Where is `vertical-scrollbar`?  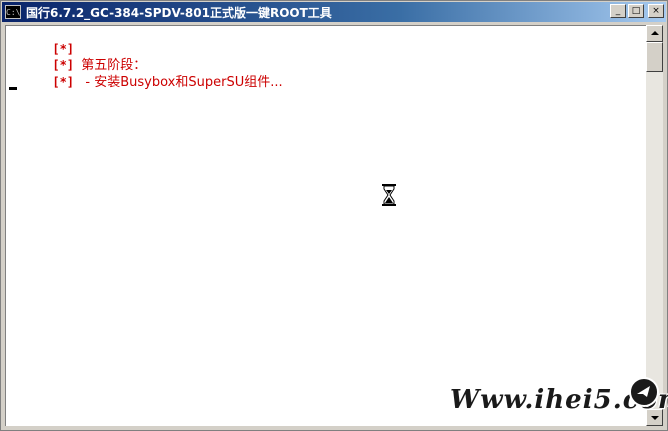 vertical-scrollbar is located at coordinates (654, 225).